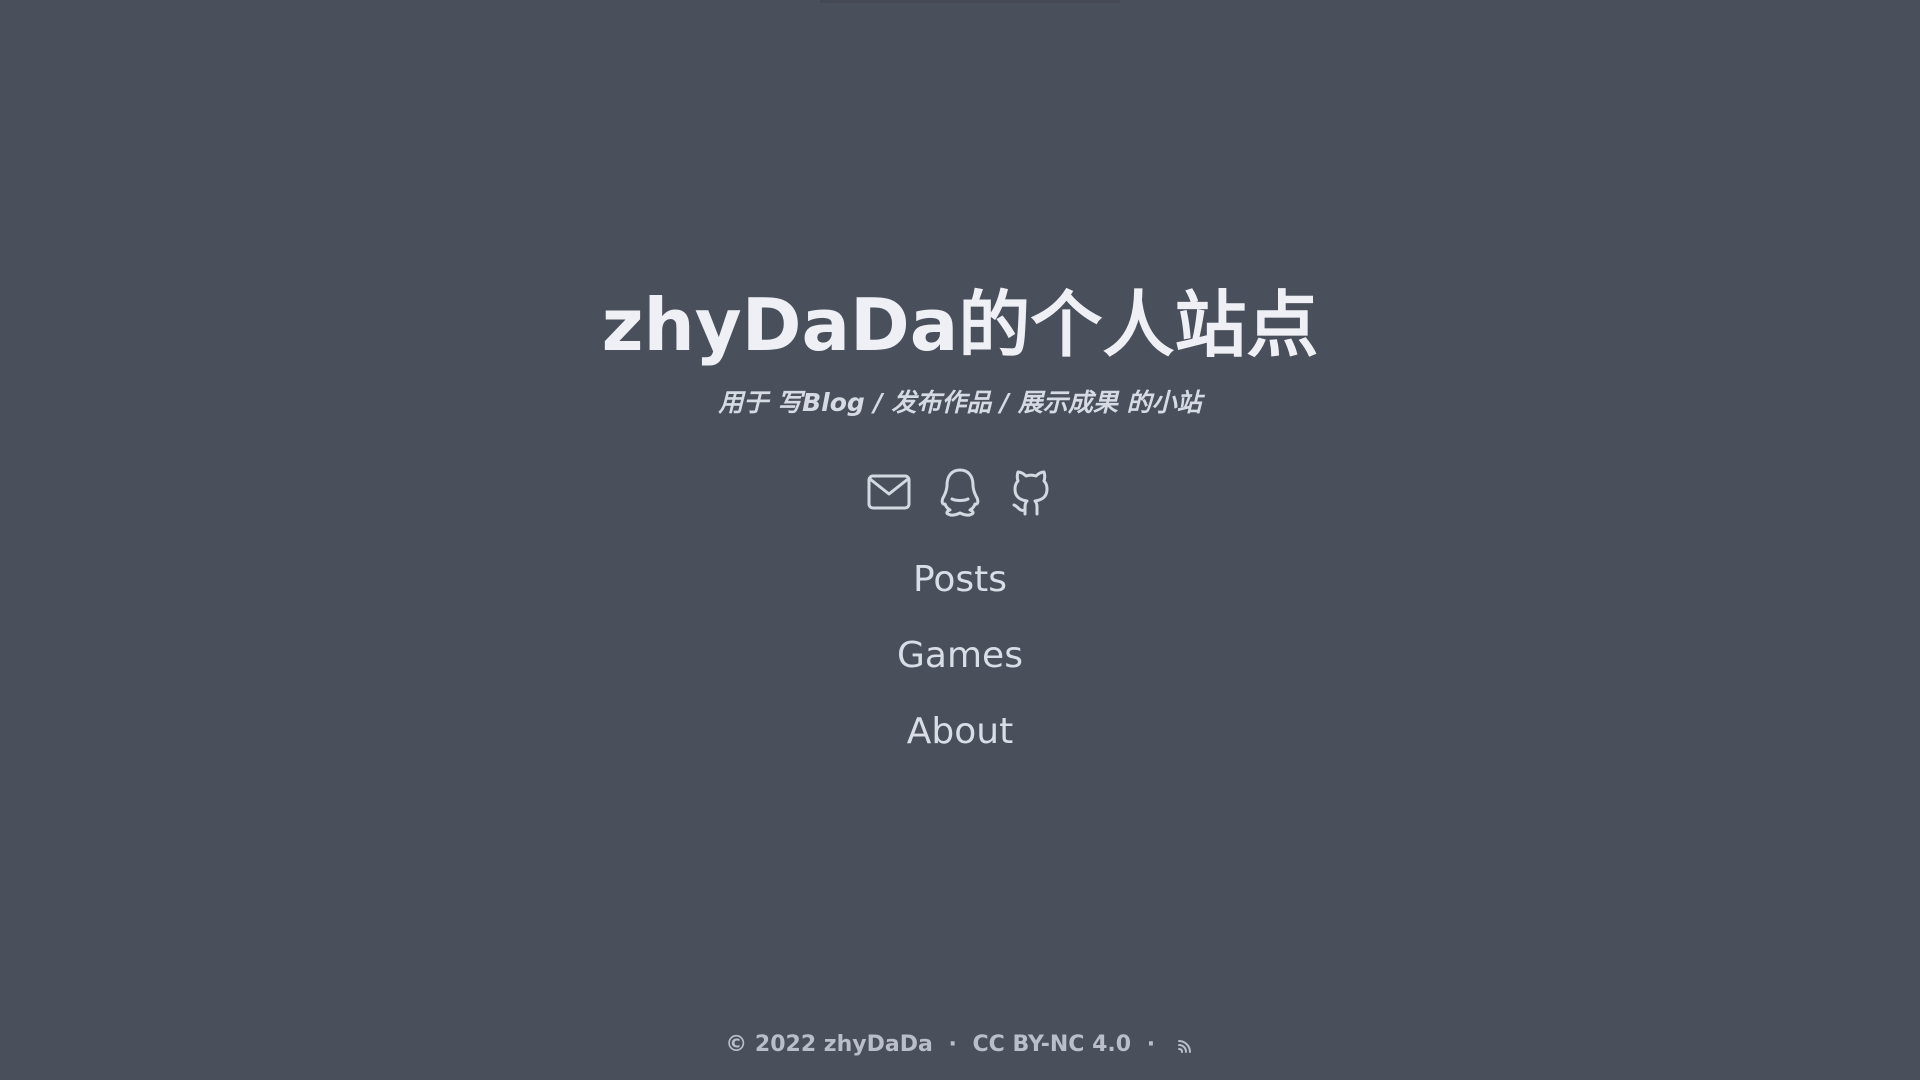  I want to click on top-edge-shade, so click(970, 1).